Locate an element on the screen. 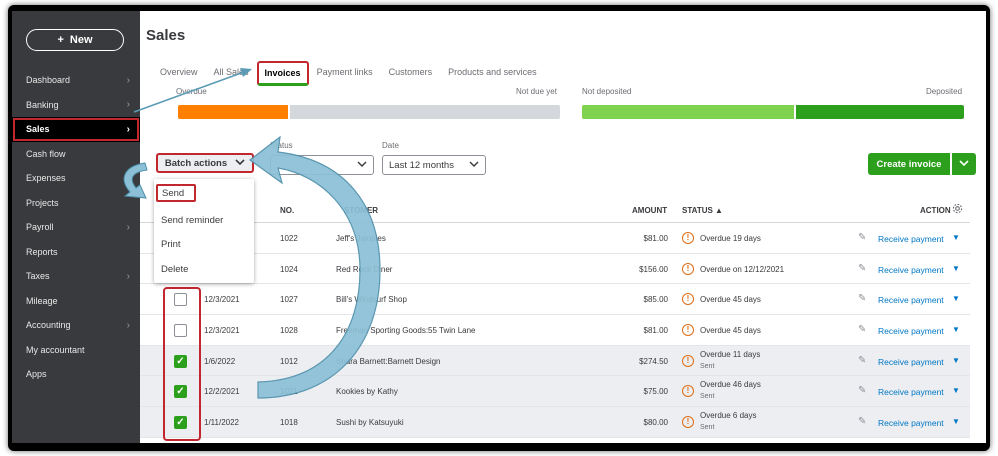 The width and height of the screenshot is (998, 456). invoice-number: 1027 is located at coordinates (289, 300).